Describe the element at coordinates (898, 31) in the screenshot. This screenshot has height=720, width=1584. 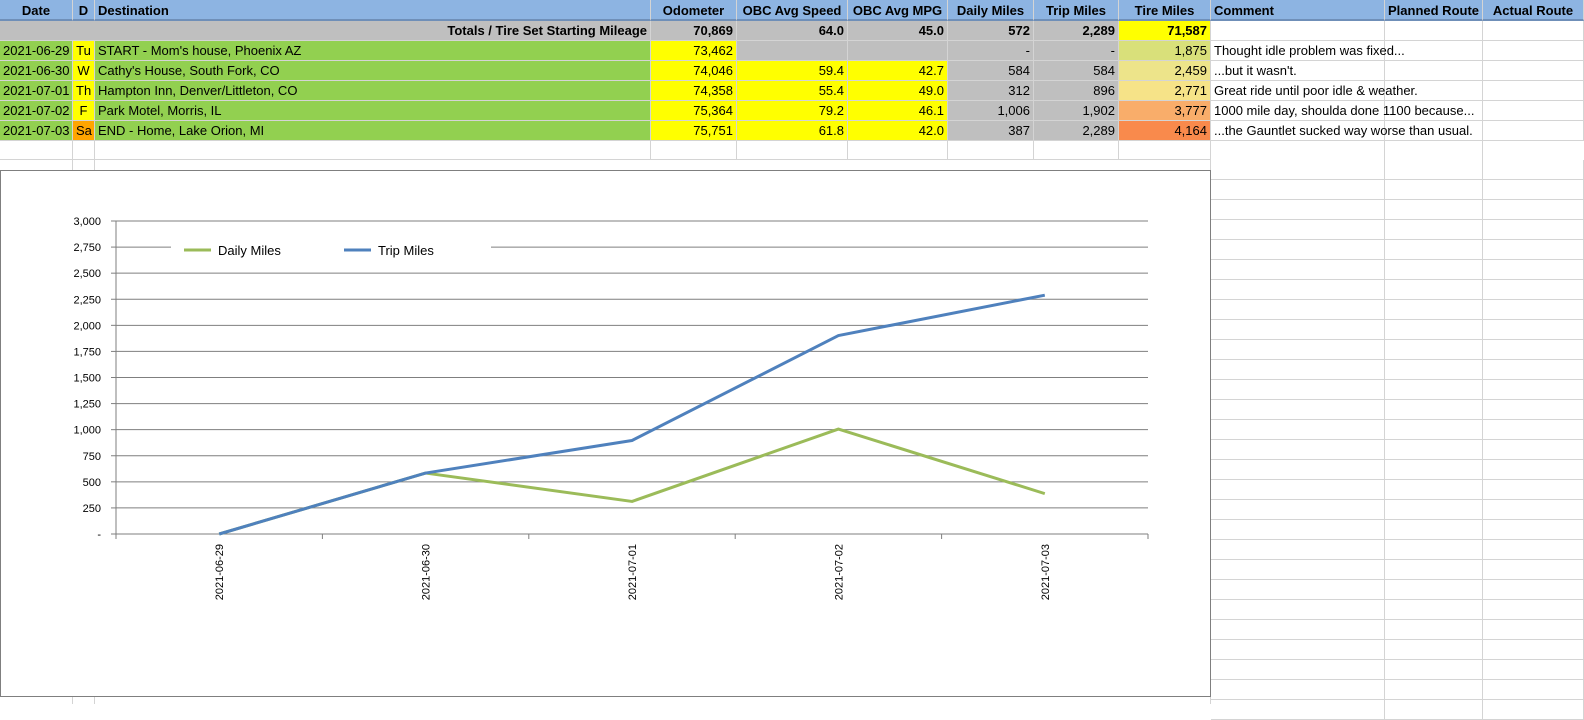
I see `totals-obc-mpg: 45.0` at that location.